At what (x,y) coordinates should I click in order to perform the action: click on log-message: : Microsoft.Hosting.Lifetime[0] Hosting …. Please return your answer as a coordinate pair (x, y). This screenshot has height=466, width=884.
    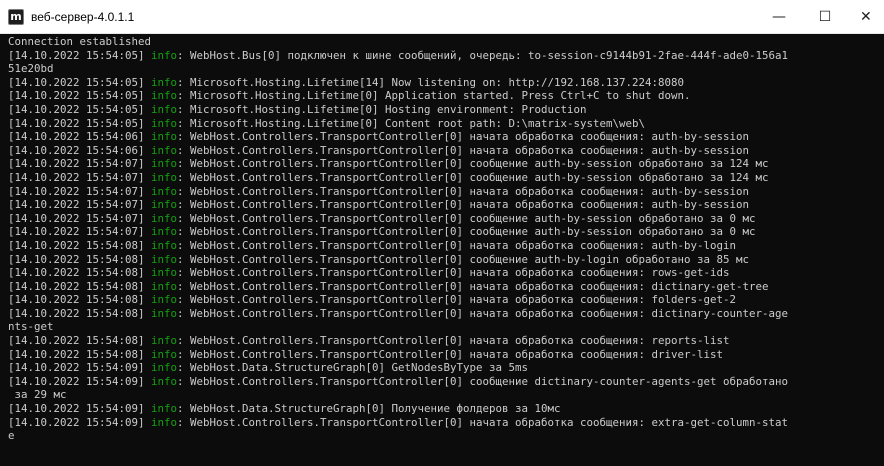
    Looking at the image, I should click on (382, 109).